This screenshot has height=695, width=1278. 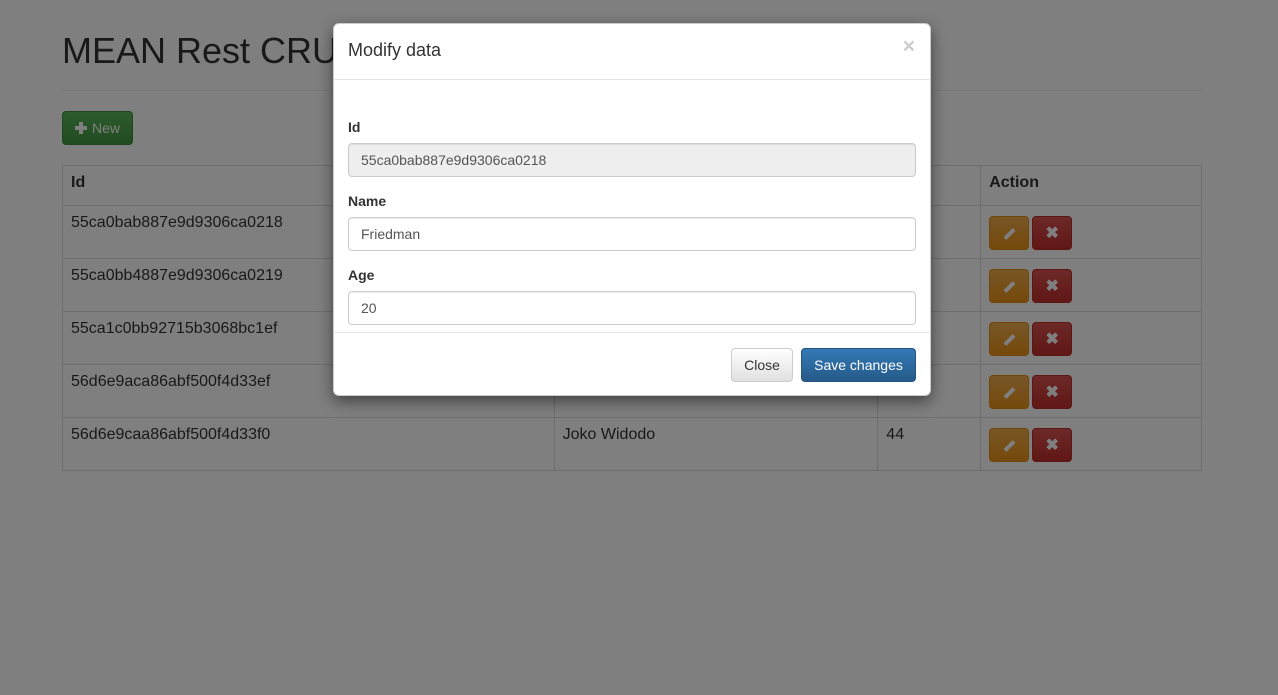 What do you see at coordinates (632, 52) in the screenshot?
I see `modal-header: Modify data ×` at bounding box center [632, 52].